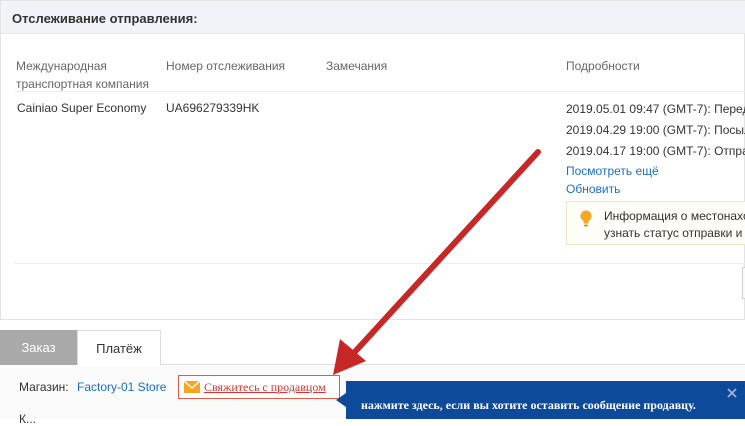 This screenshot has height=426, width=745. I want to click on info-text-line: Информация о местонахо, so click(674, 216).